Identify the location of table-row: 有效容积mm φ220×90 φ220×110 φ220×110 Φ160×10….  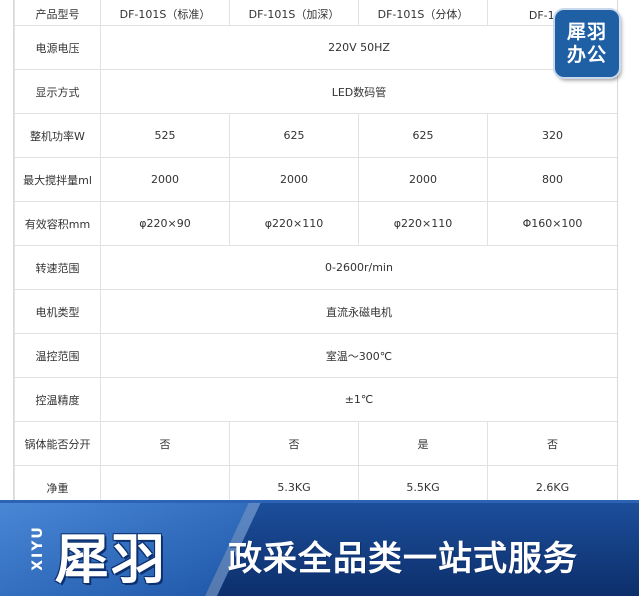
(315, 223).